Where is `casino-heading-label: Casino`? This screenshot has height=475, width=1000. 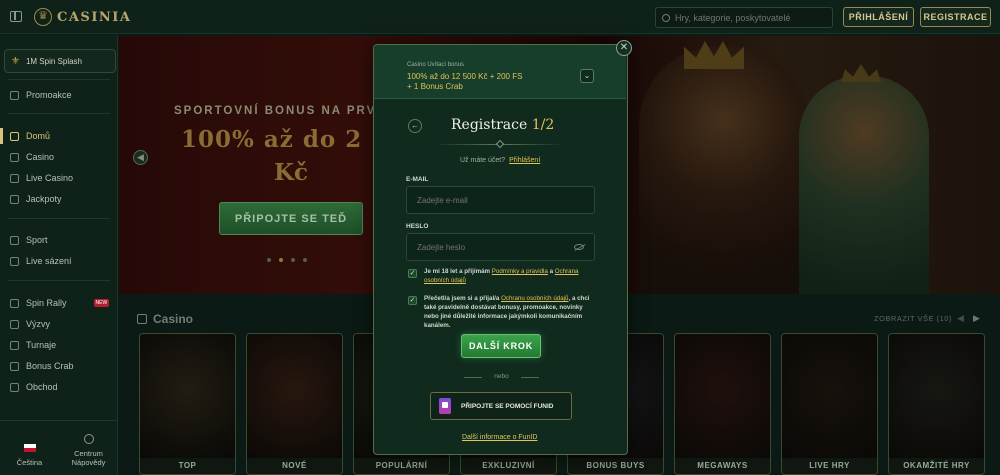
casino-heading-label: Casino is located at coordinates (173, 319).